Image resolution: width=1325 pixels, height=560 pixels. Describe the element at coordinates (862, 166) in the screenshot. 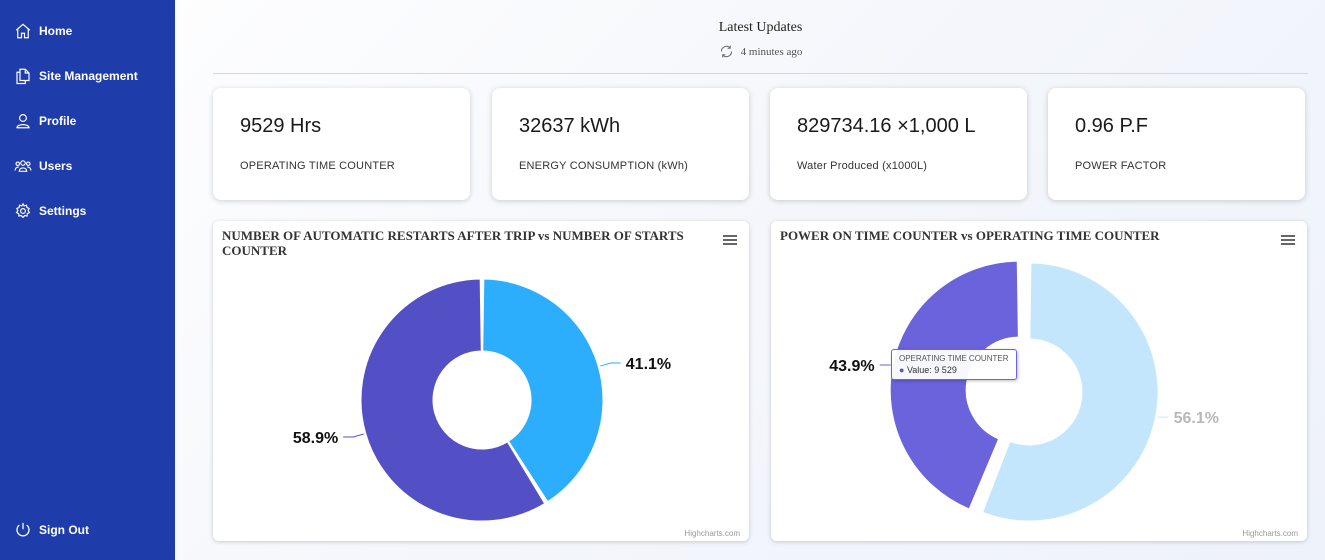

I see `stat-label: Water Produced (x1000L)` at that location.